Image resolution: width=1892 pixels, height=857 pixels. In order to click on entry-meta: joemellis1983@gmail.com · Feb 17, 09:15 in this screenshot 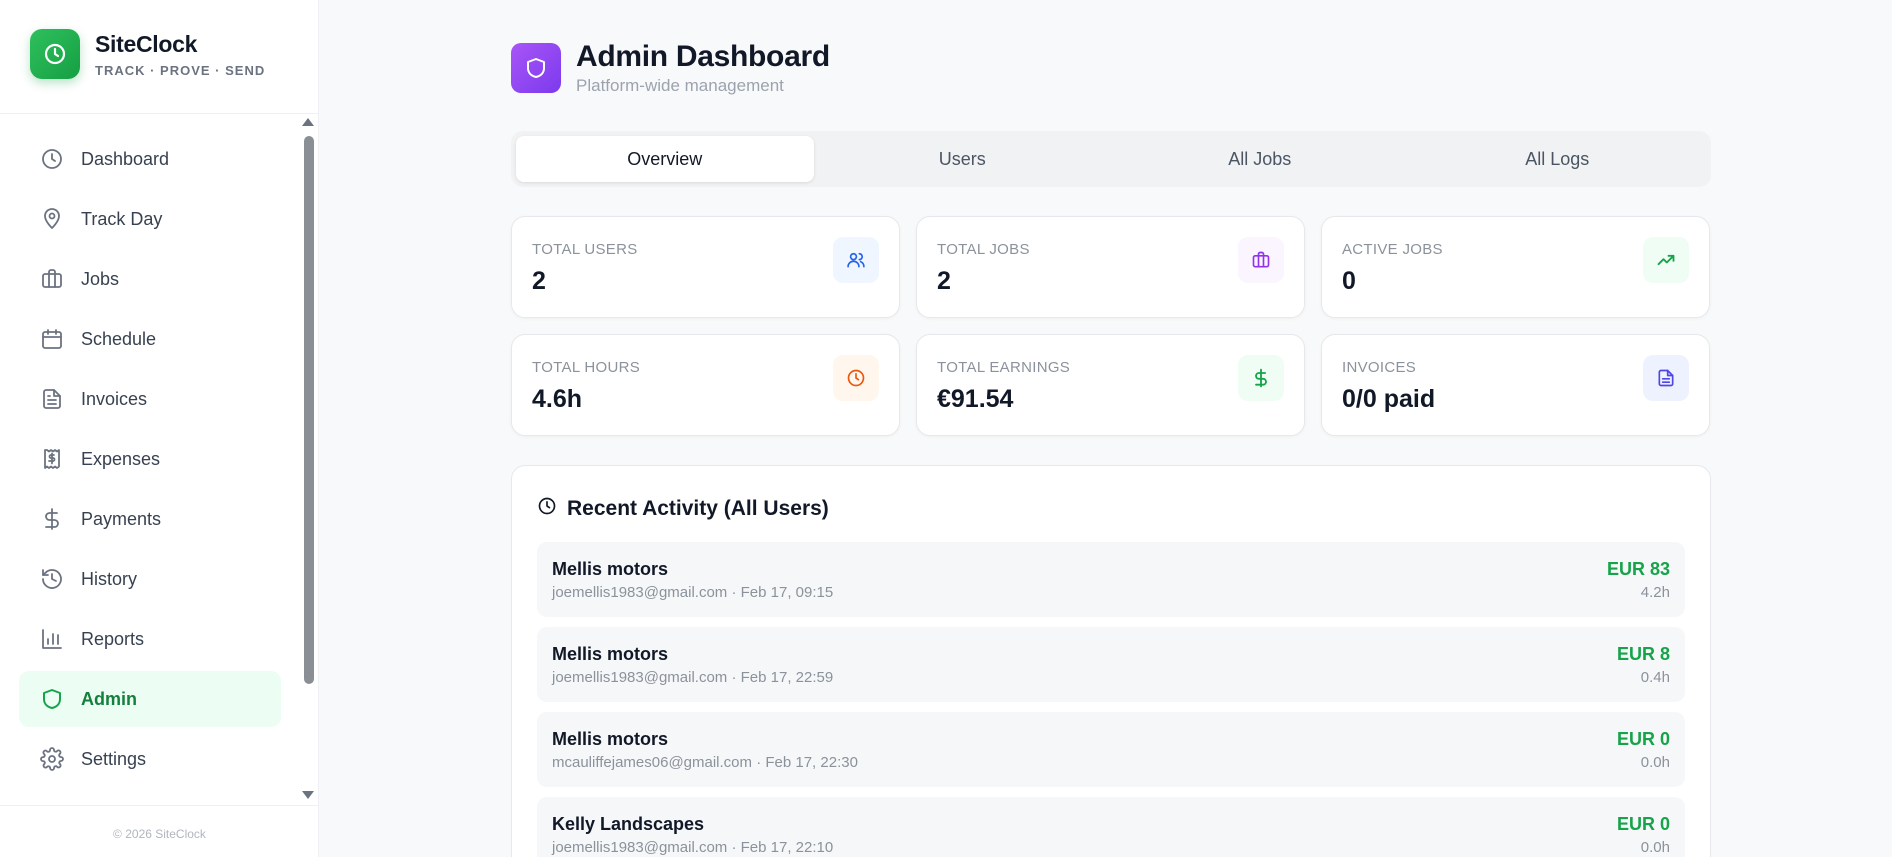, I will do `click(693, 592)`.